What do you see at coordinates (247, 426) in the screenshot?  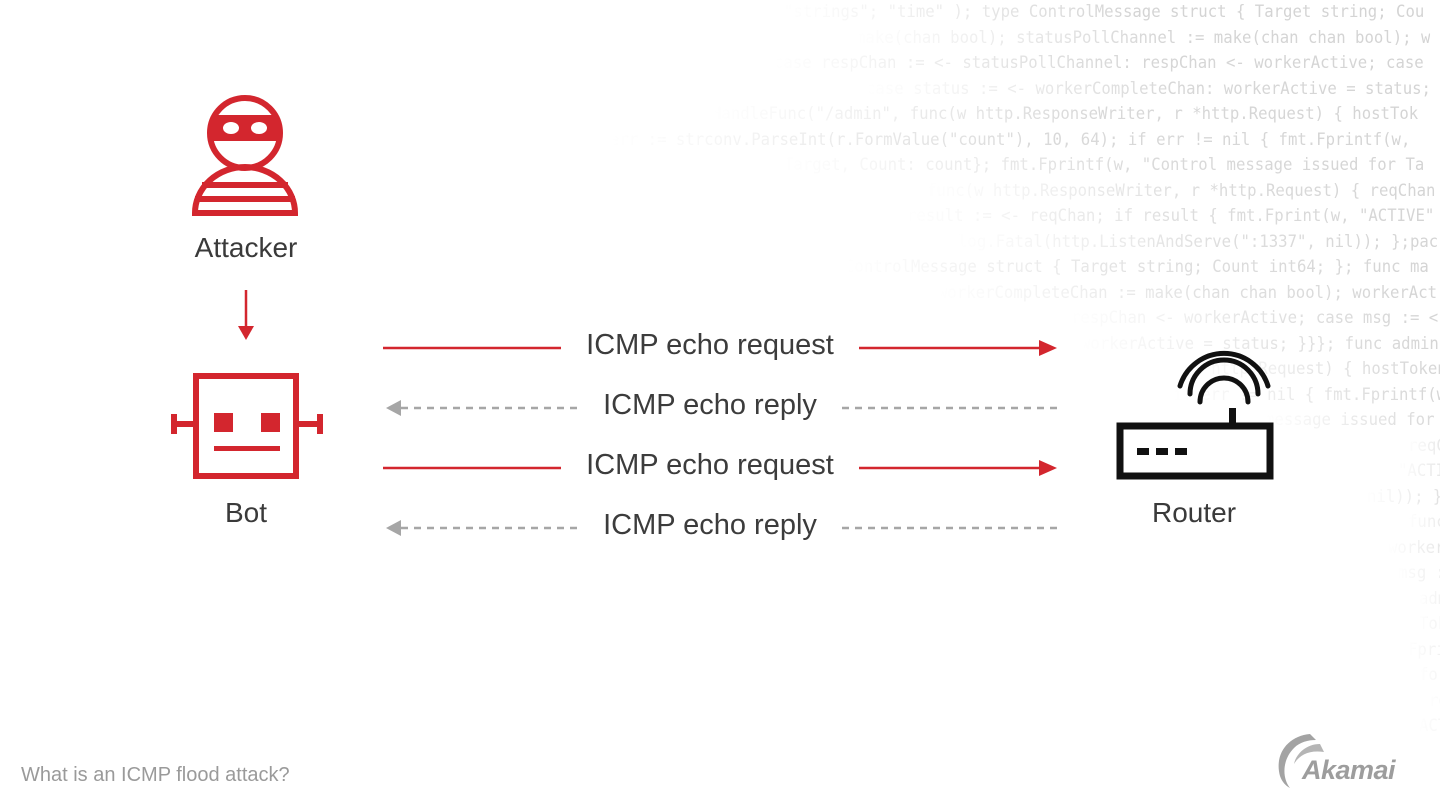 I see `bot-icon` at bounding box center [247, 426].